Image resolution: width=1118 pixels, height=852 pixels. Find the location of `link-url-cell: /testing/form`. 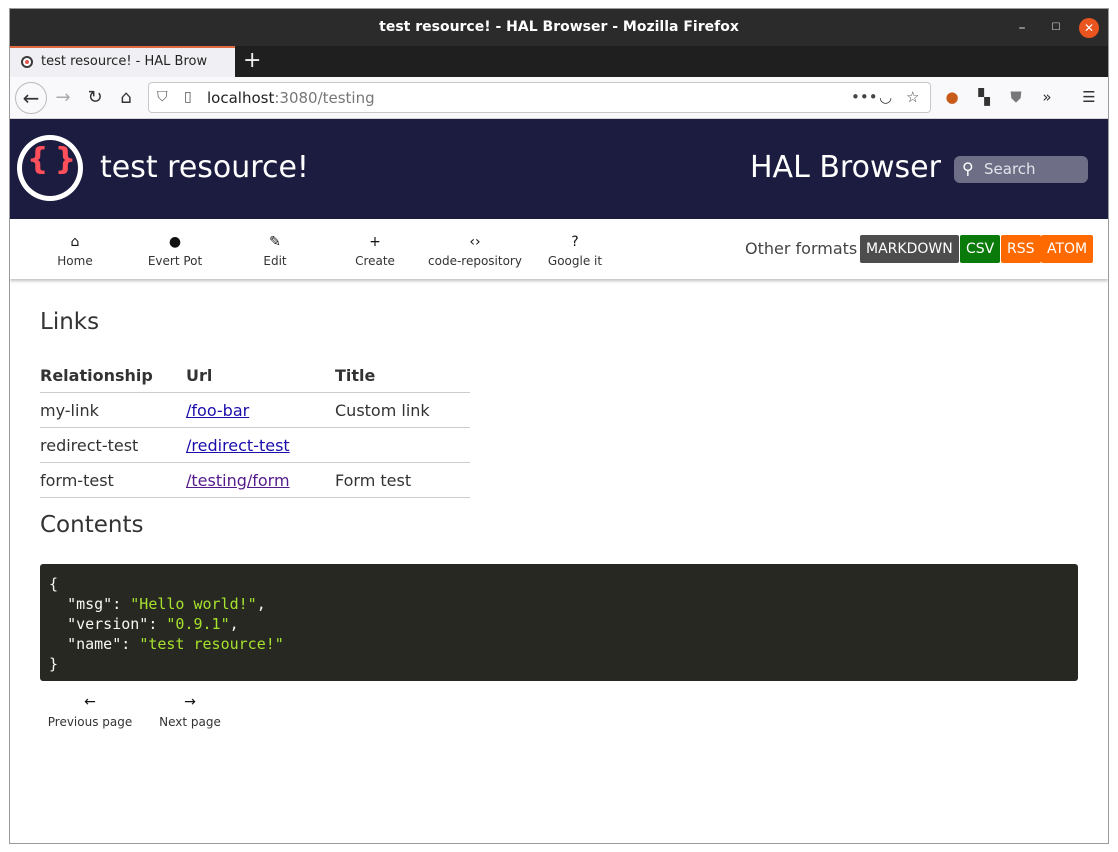

link-url-cell: /testing/form is located at coordinates (260, 480).